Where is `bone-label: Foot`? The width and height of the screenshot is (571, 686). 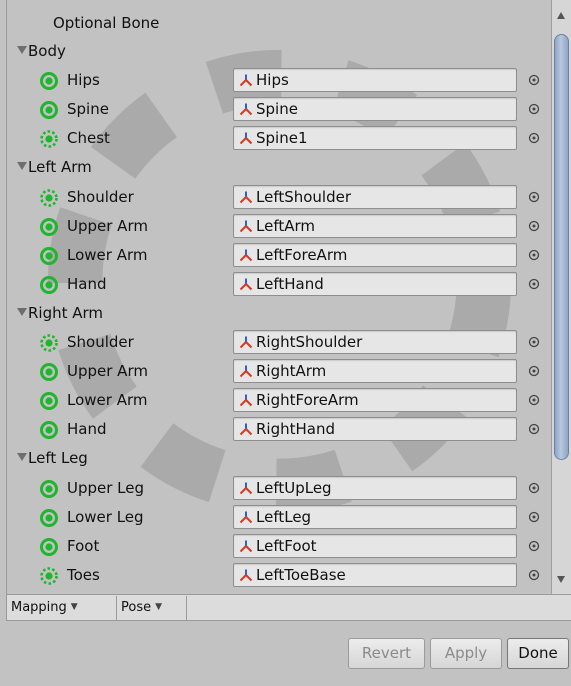
bone-label: Foot is located at coordinates (83, 545).